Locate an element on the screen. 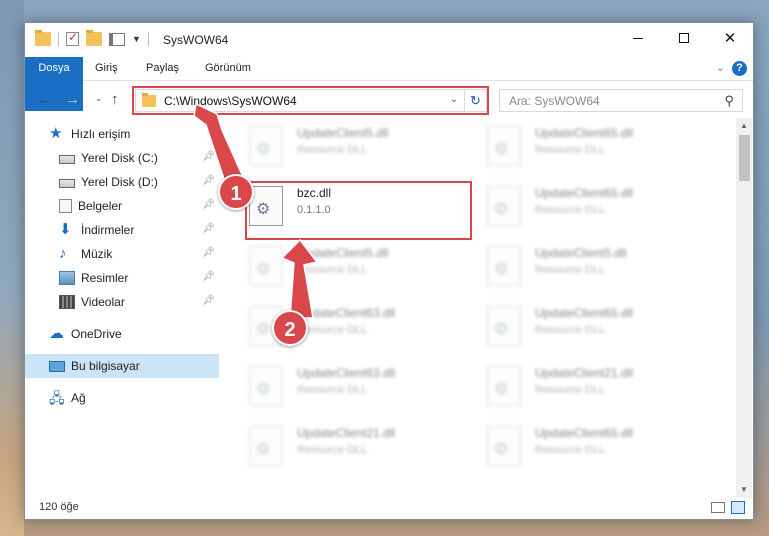 This screenshot has width=769, height=536. new-folder-icon is located at coordinates (94, 38).